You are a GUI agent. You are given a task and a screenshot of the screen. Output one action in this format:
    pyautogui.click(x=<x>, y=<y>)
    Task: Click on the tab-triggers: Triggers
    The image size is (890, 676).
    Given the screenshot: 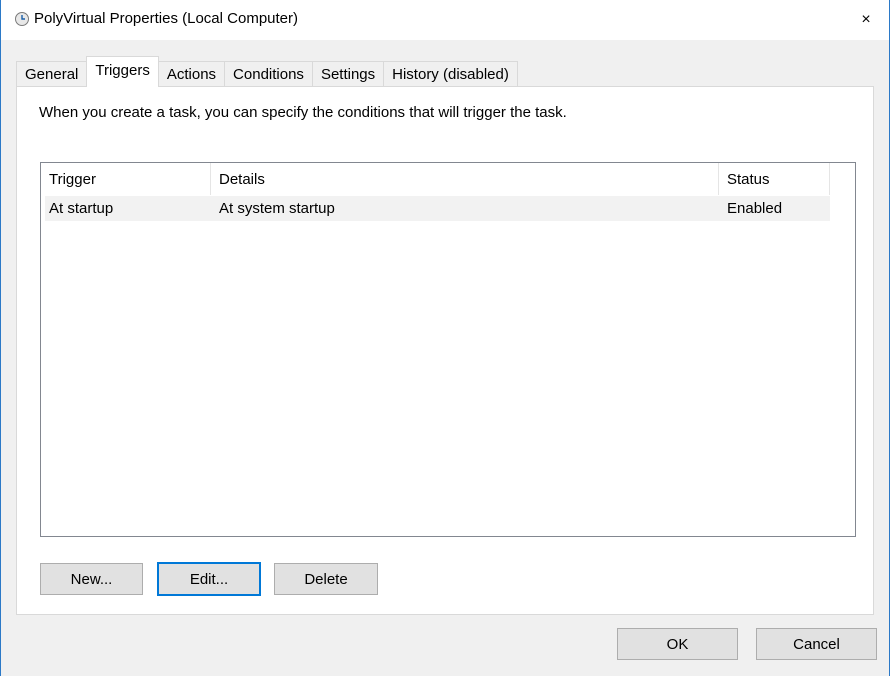 What is the action you would take?
    pyautogui.click(x=122, y=71)
    